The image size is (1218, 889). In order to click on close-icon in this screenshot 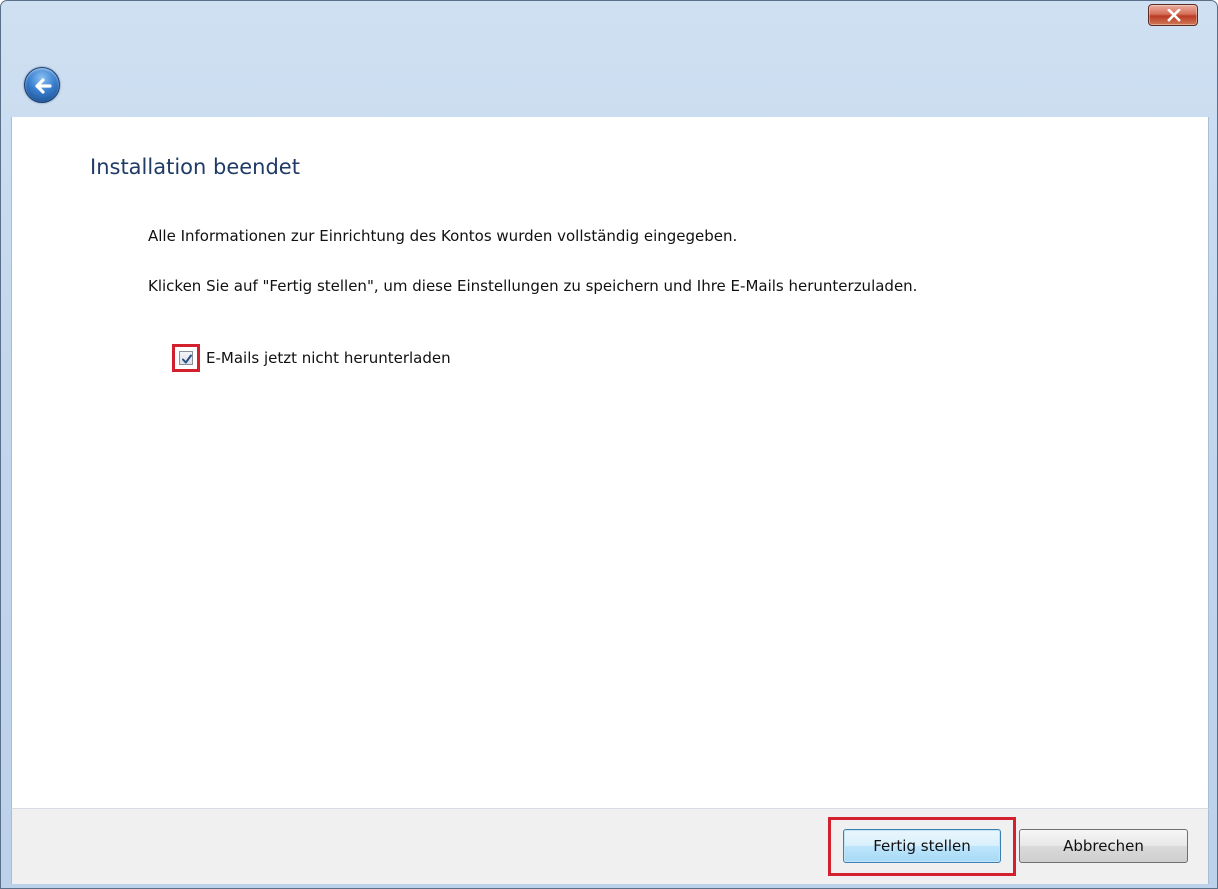, I will do `click(1174, 15)`.